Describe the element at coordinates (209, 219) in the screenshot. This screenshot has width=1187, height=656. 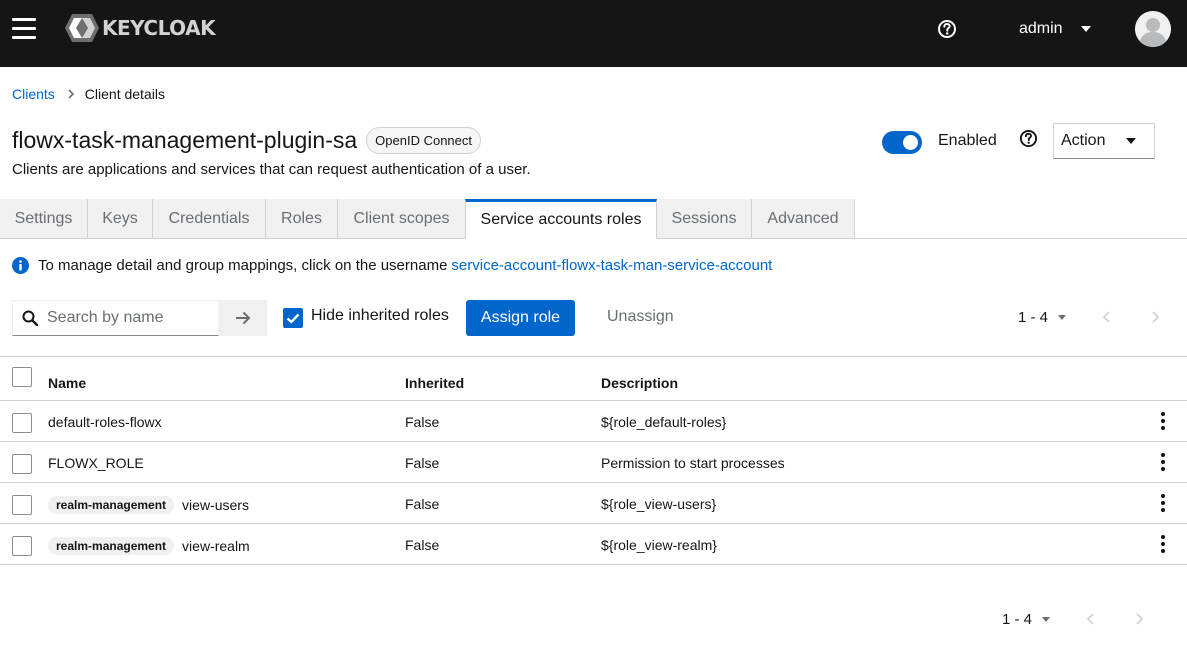
I see `tab-credentials: Credentials` at that location.